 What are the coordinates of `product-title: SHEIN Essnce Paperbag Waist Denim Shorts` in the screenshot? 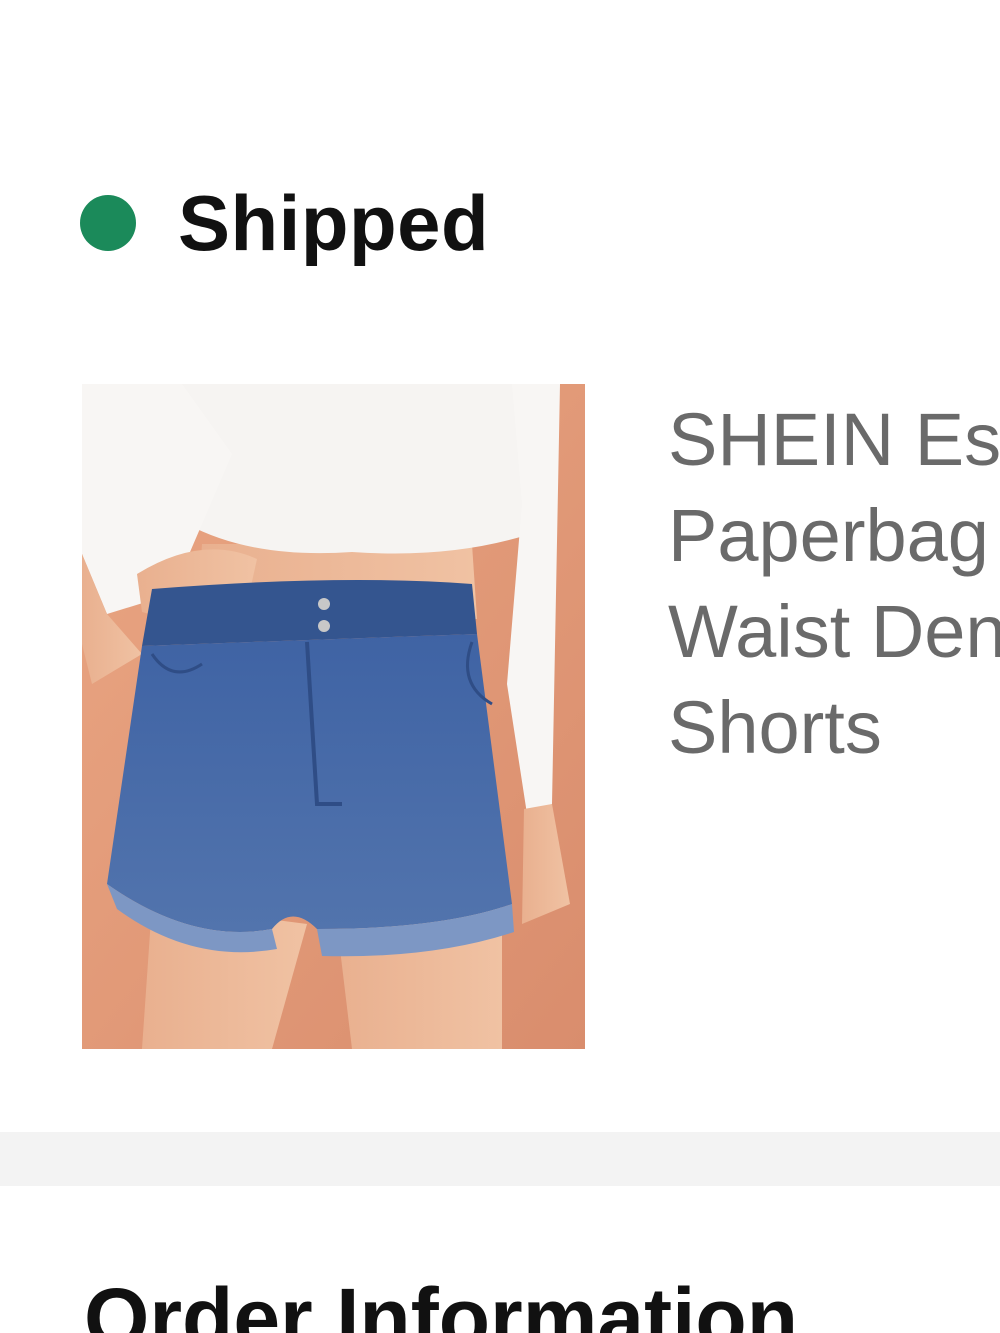 It's located at (834, 584).